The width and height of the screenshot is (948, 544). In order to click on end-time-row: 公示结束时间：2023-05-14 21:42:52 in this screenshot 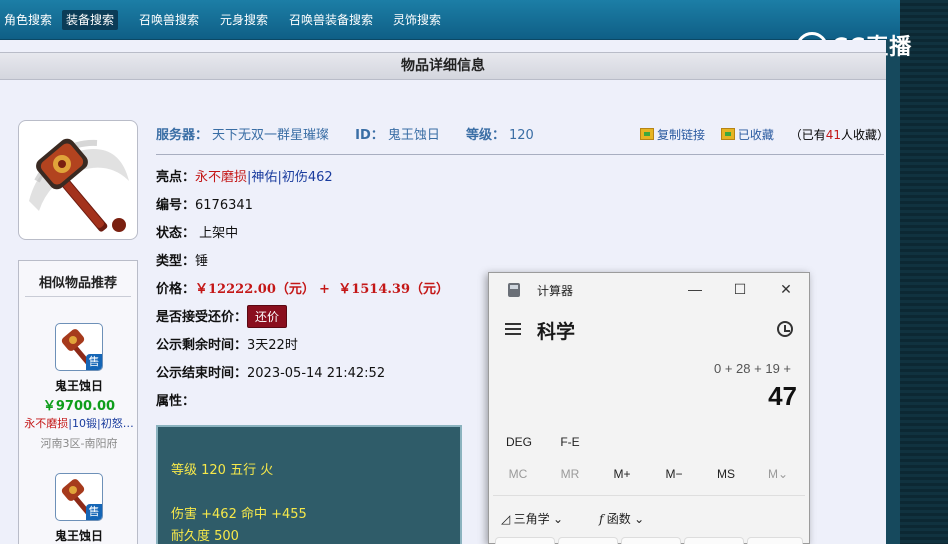, I will do `click(271, 373)`.